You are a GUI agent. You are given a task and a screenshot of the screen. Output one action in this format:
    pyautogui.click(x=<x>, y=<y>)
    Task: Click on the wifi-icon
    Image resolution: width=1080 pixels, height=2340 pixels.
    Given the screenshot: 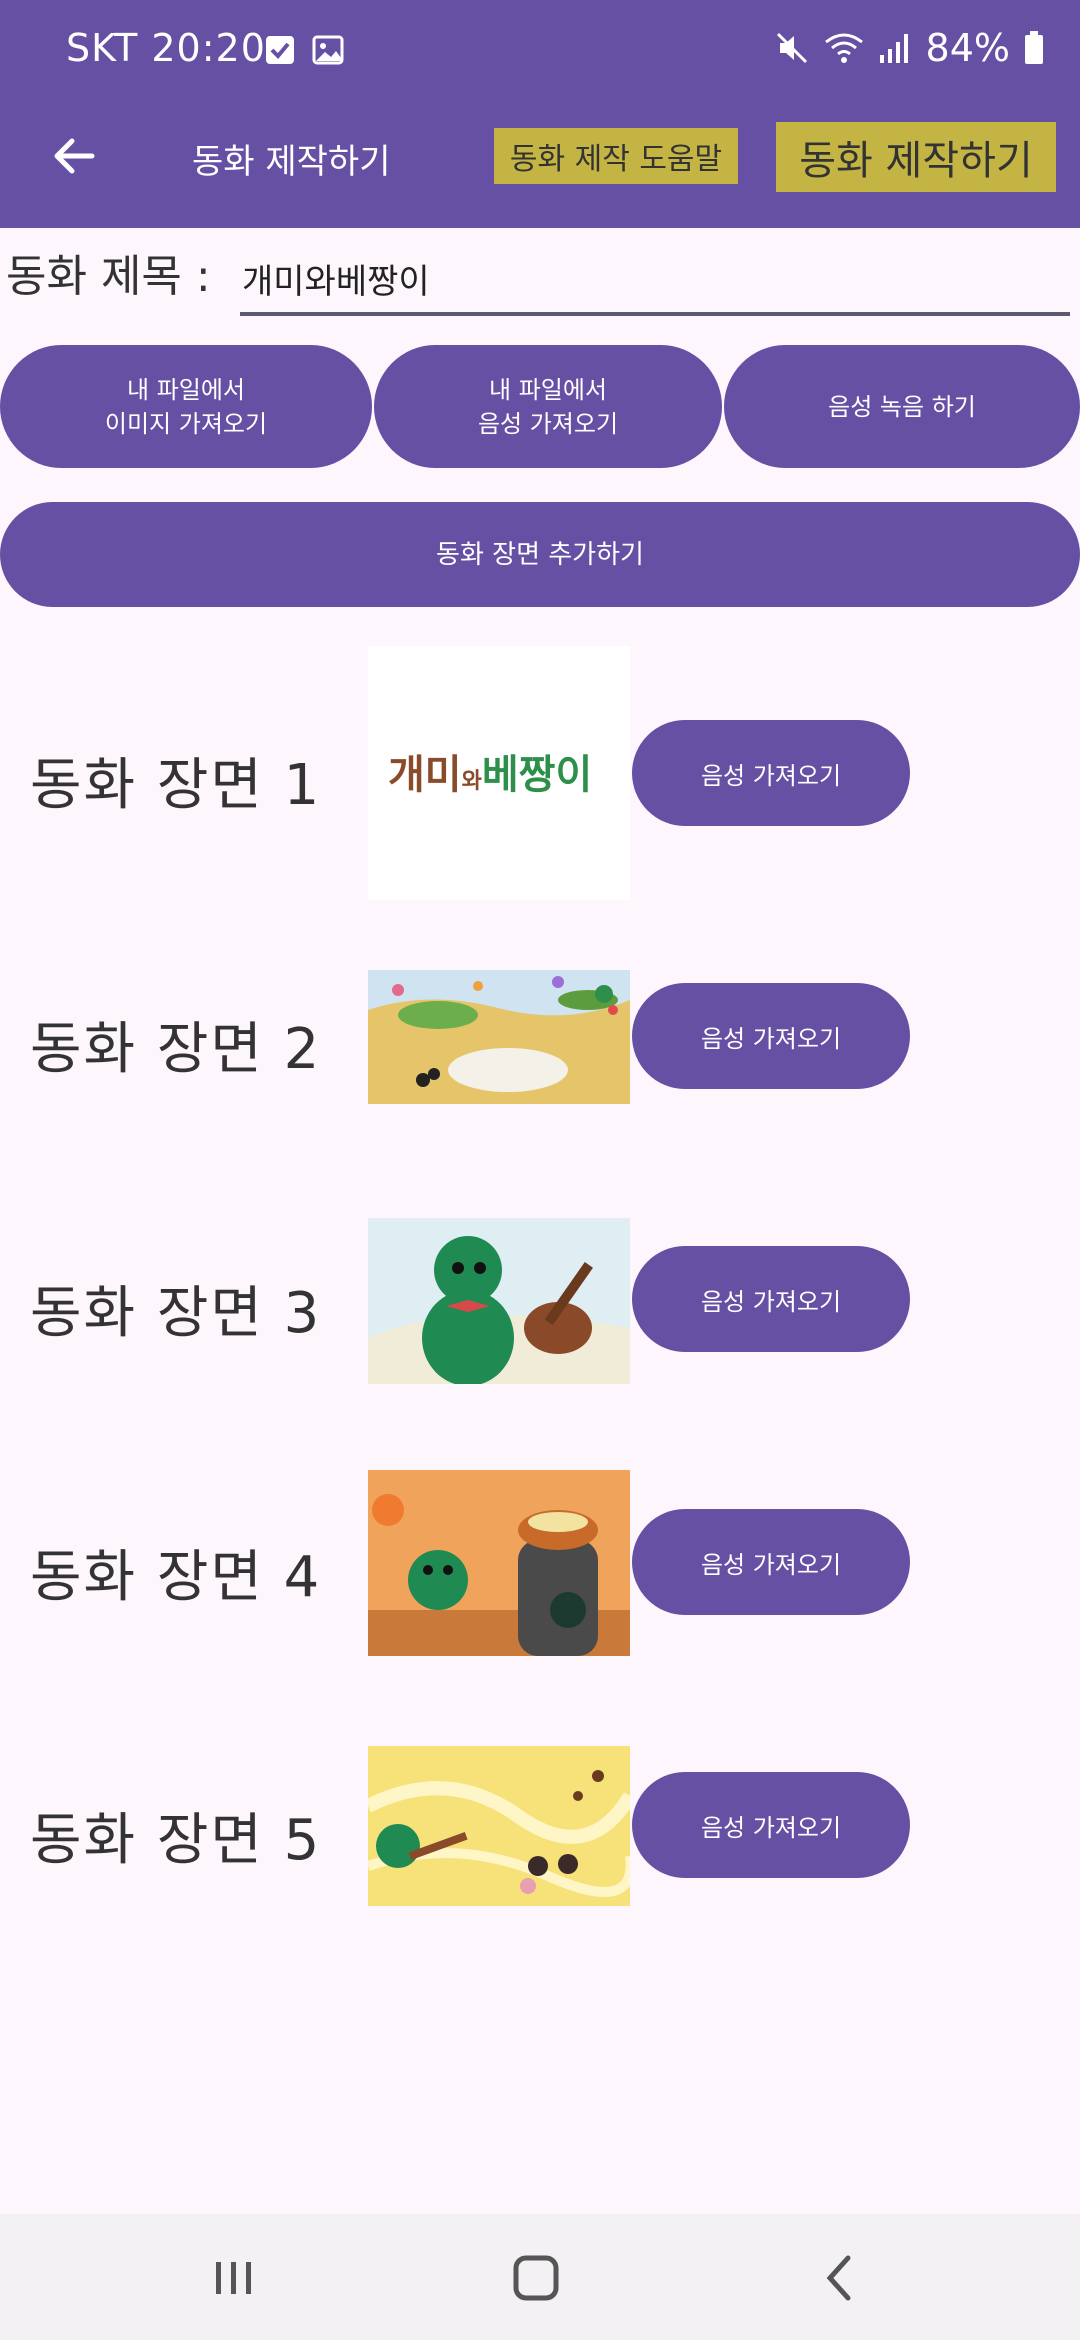 What is the action you would take?
    pyautogui.click(x=843, y=48)
    